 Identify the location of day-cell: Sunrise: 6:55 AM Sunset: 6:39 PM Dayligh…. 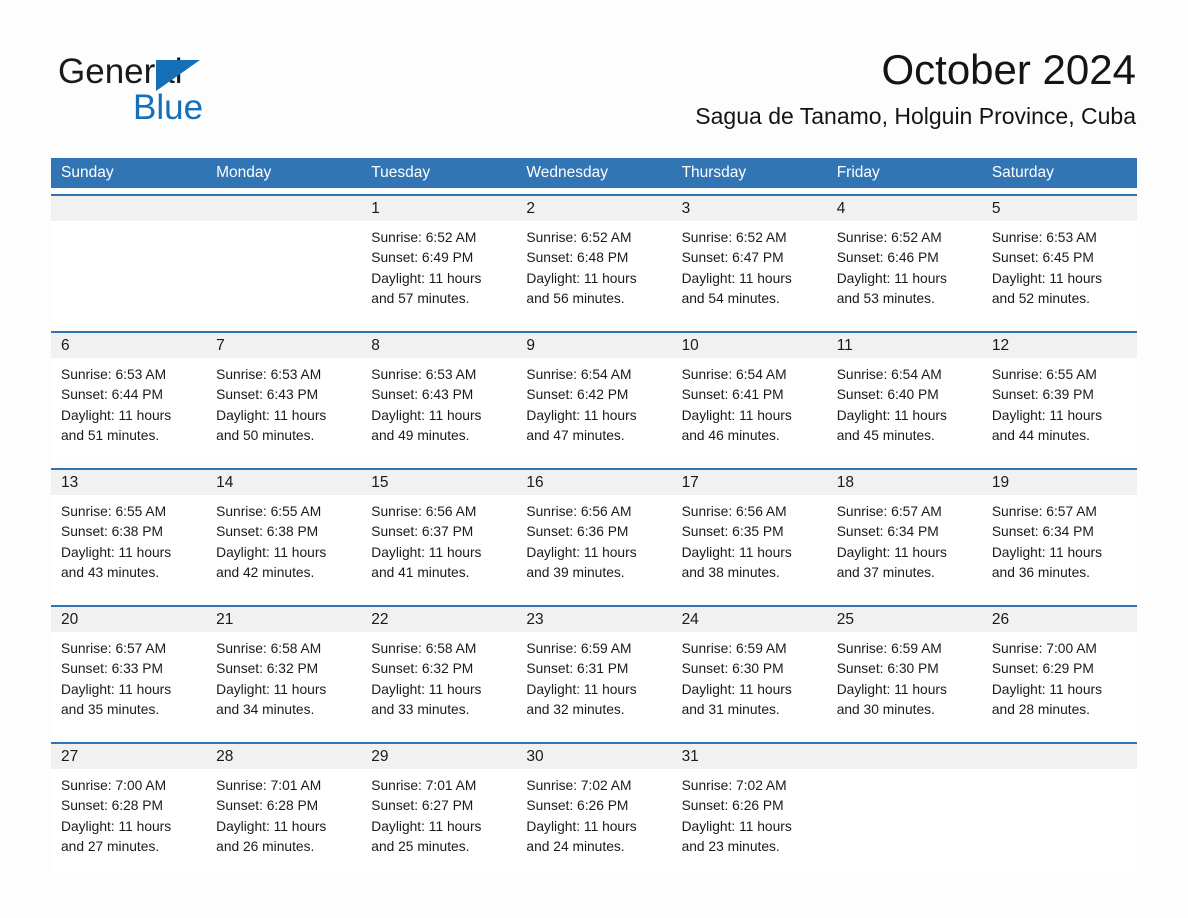
(1059, 410).